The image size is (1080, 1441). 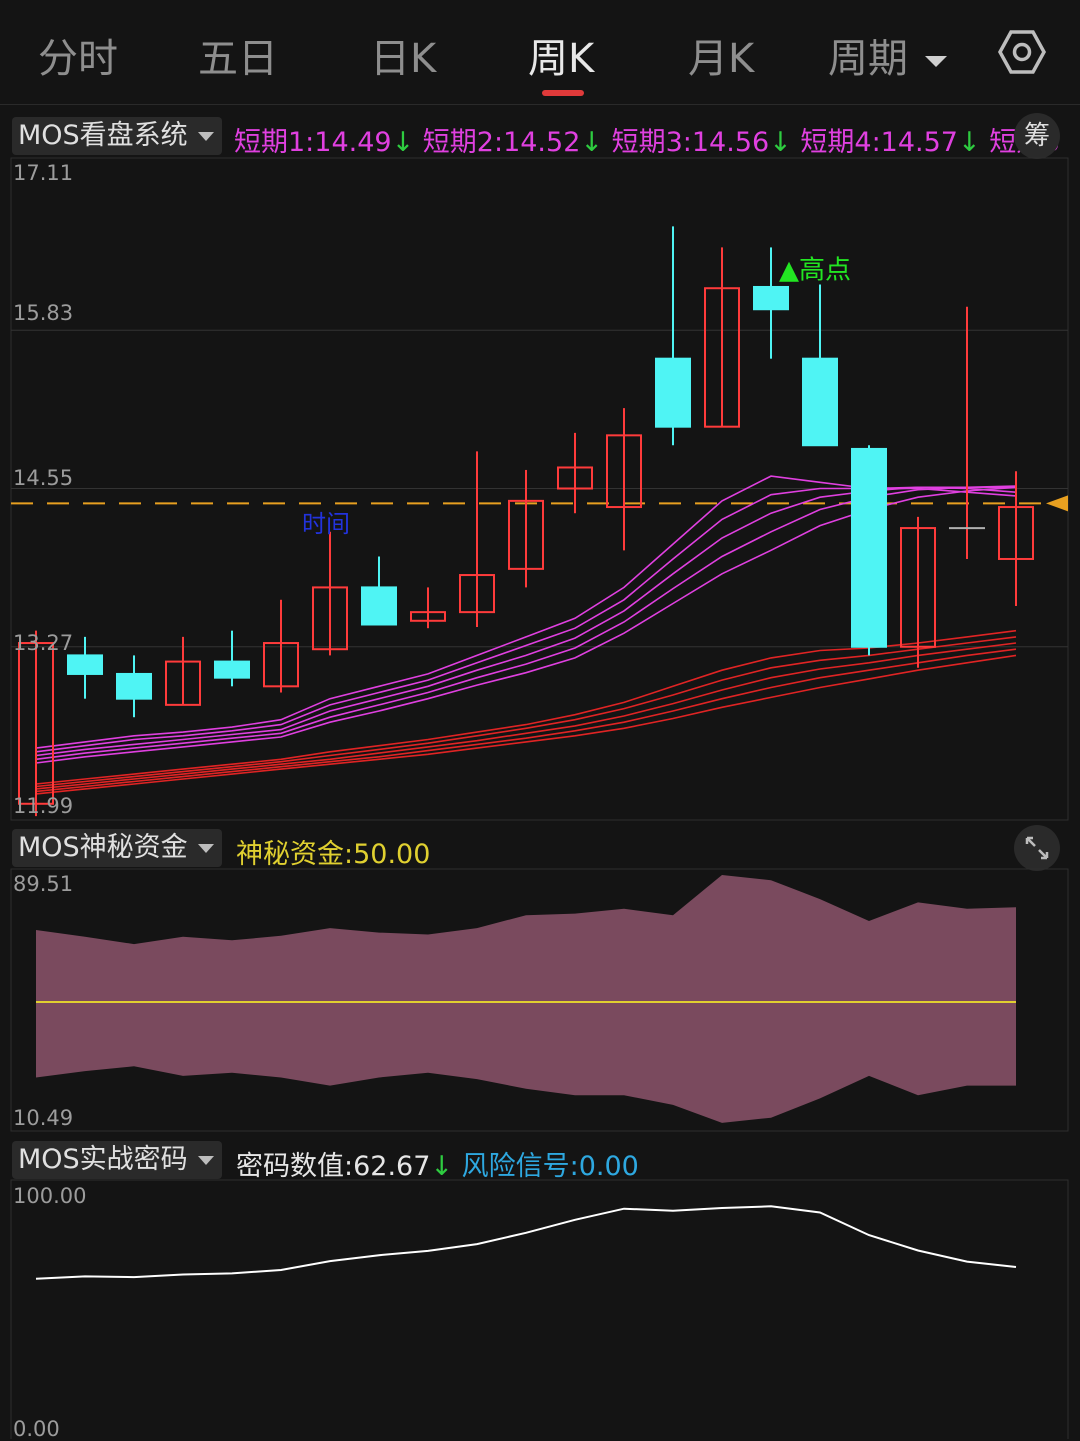 I want to click on tab-daily-k: 日K, so click(x=403, y=55).